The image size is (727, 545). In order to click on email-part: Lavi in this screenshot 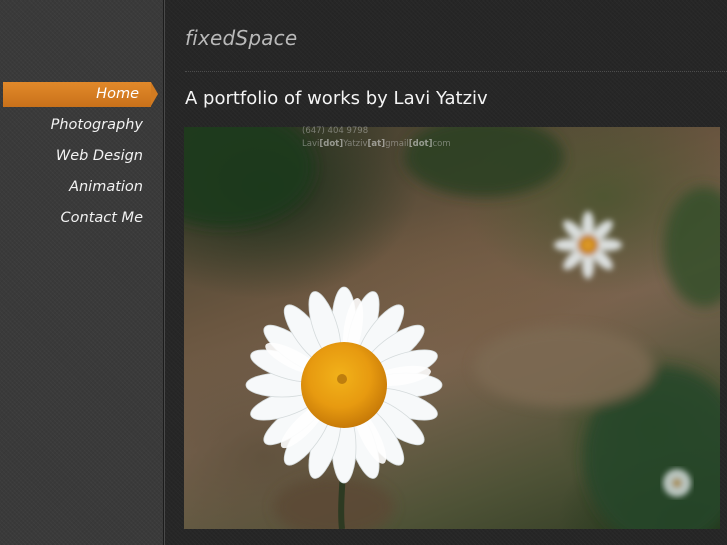, I will do `click(311, 144)`.